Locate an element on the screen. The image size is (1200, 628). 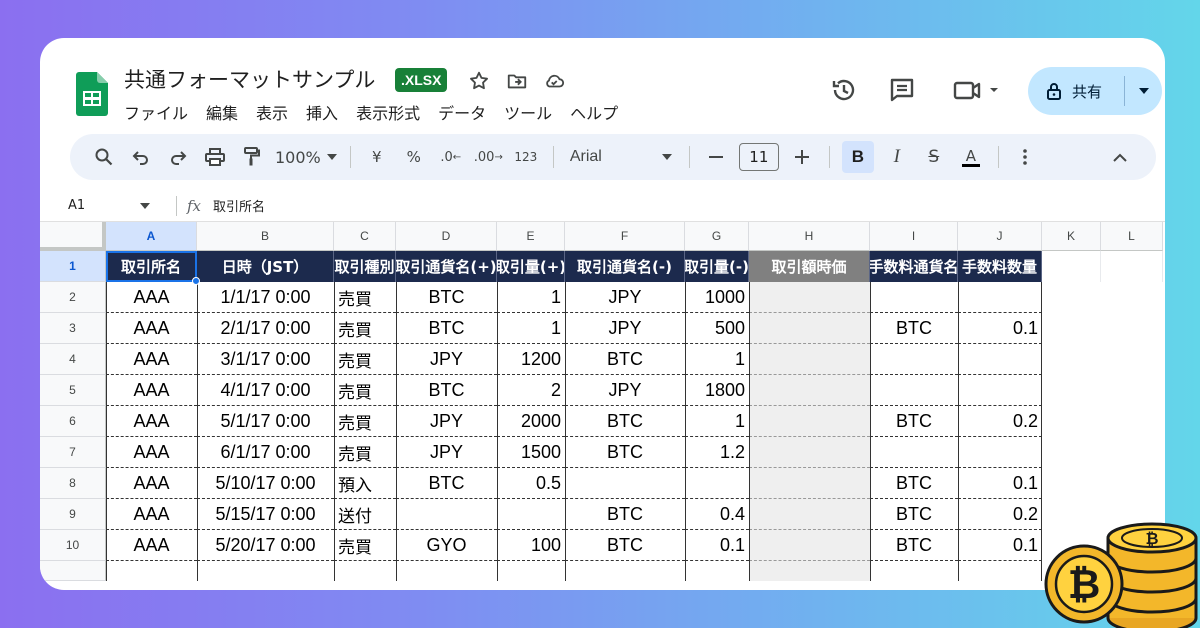
cell-b10: 5/20/17 0:00 is located at coordinates (265, 545).